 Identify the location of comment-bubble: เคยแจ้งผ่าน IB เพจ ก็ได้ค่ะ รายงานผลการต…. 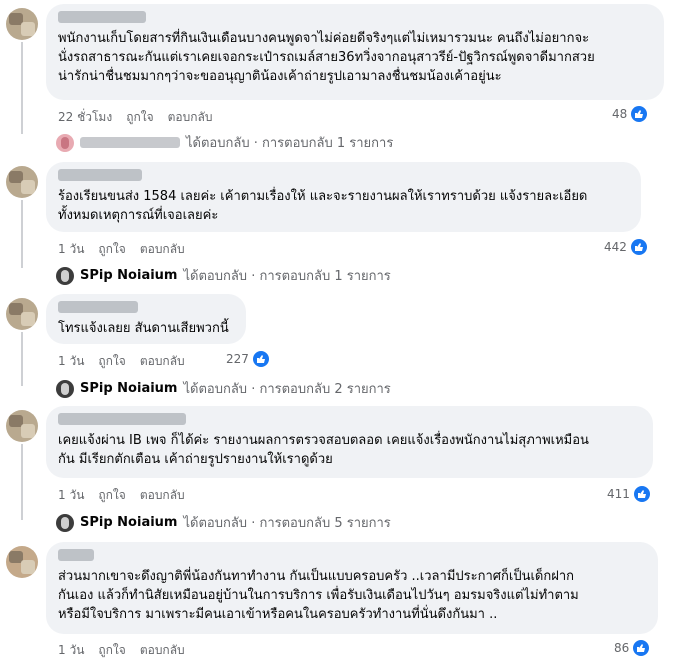
(349, 442).